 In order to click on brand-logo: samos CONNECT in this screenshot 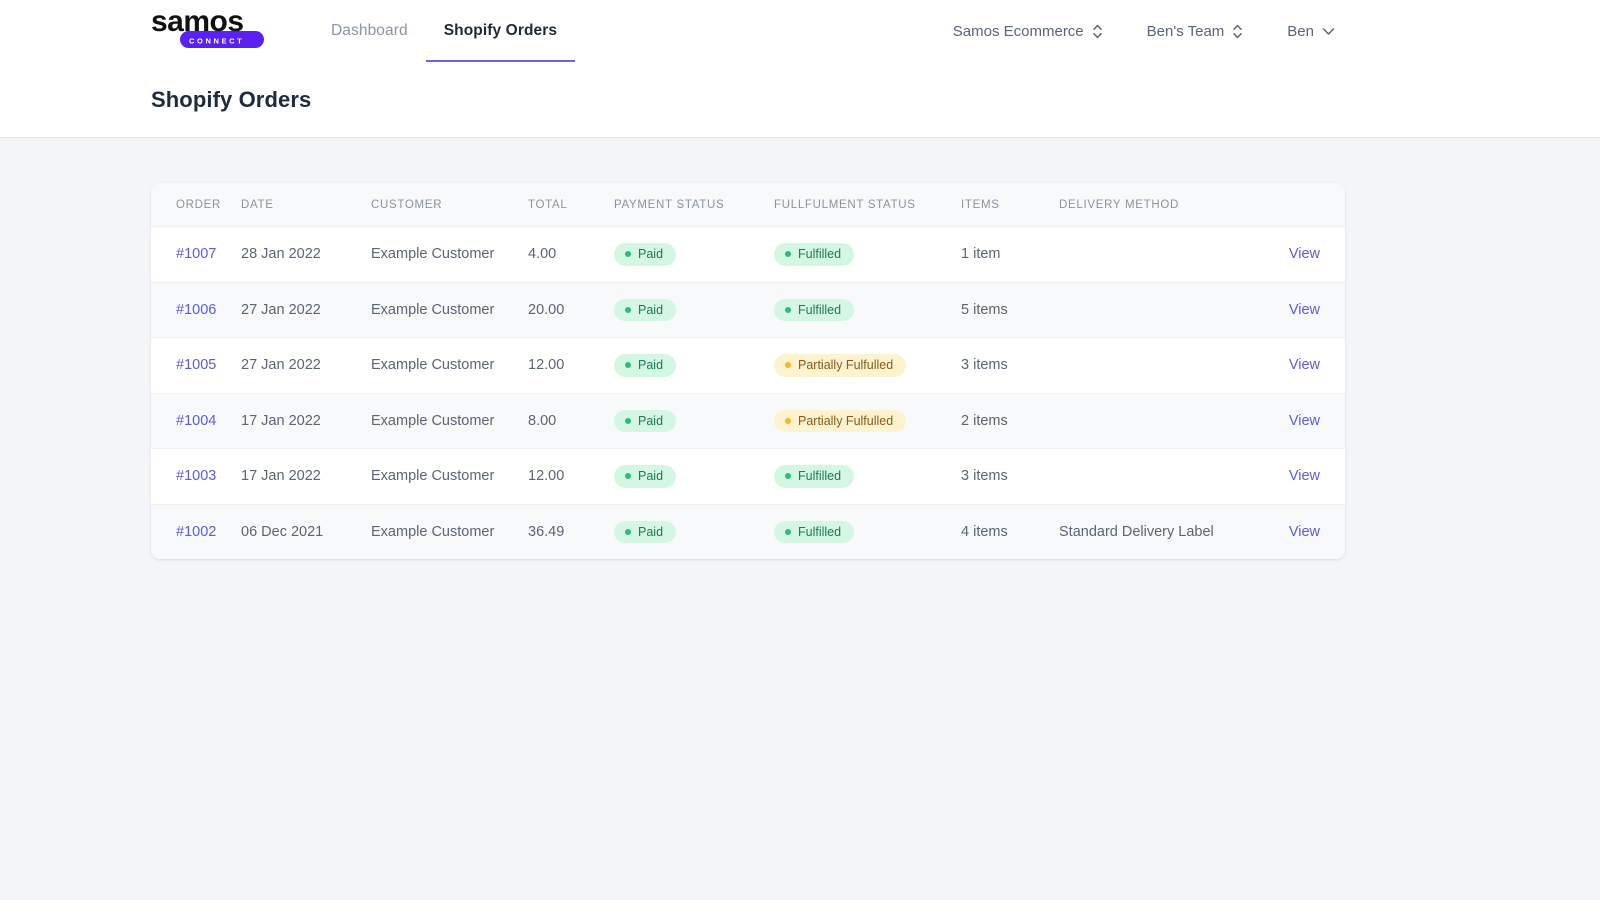, I will do `click(216, 31)`.